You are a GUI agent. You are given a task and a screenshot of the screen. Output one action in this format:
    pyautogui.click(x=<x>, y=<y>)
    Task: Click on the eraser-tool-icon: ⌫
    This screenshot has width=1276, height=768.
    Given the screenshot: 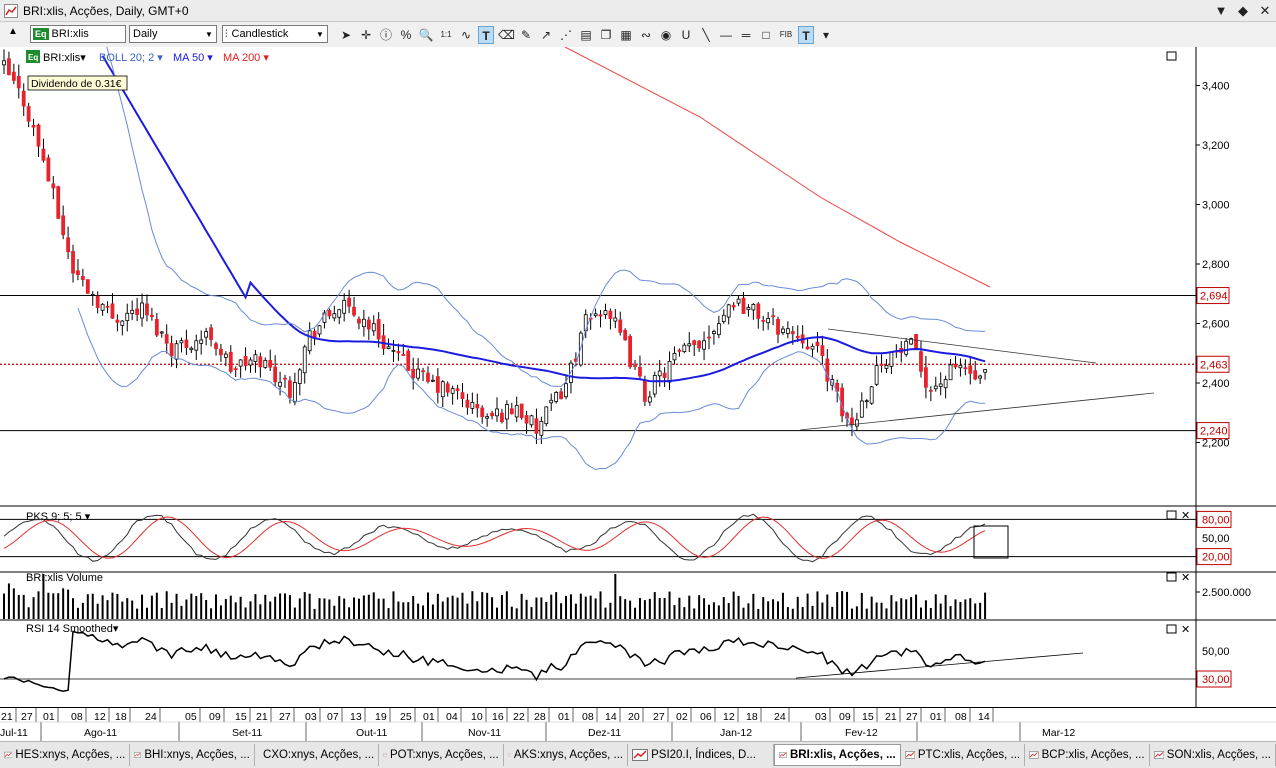 What is the action you would take?
    pyautogui.click(x=506, y=35)
    